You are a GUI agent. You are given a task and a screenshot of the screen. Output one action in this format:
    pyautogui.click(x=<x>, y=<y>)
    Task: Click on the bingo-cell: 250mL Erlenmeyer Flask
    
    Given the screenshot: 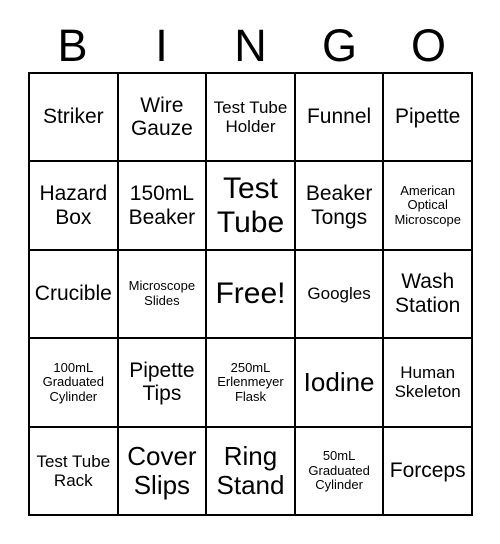 What is the action you would take?
    pyautogui.click(x=251, y=383)
    